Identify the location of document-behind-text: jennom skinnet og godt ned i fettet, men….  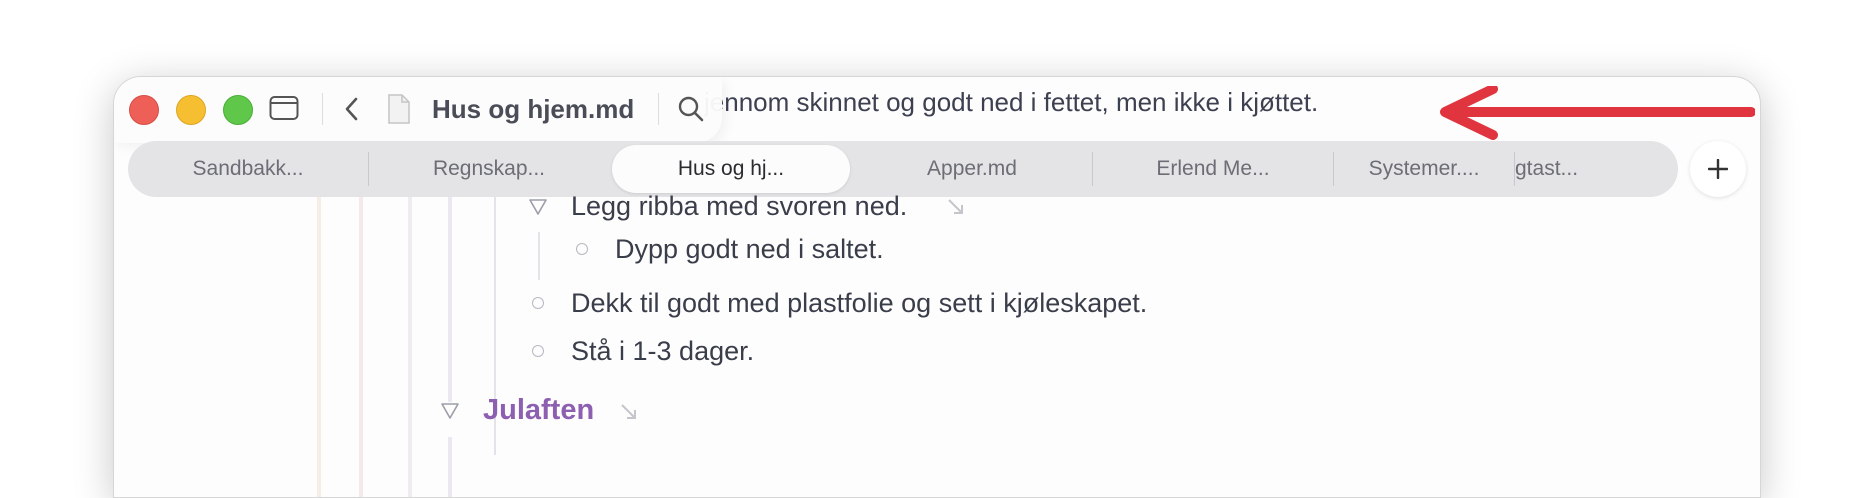
(1011, 102).